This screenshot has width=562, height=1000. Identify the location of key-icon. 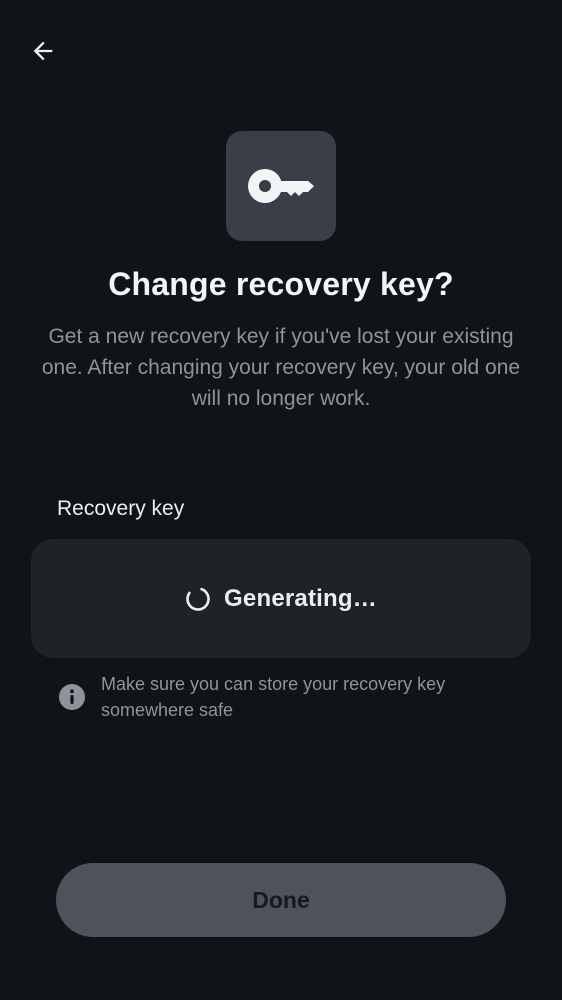
(281, 186).